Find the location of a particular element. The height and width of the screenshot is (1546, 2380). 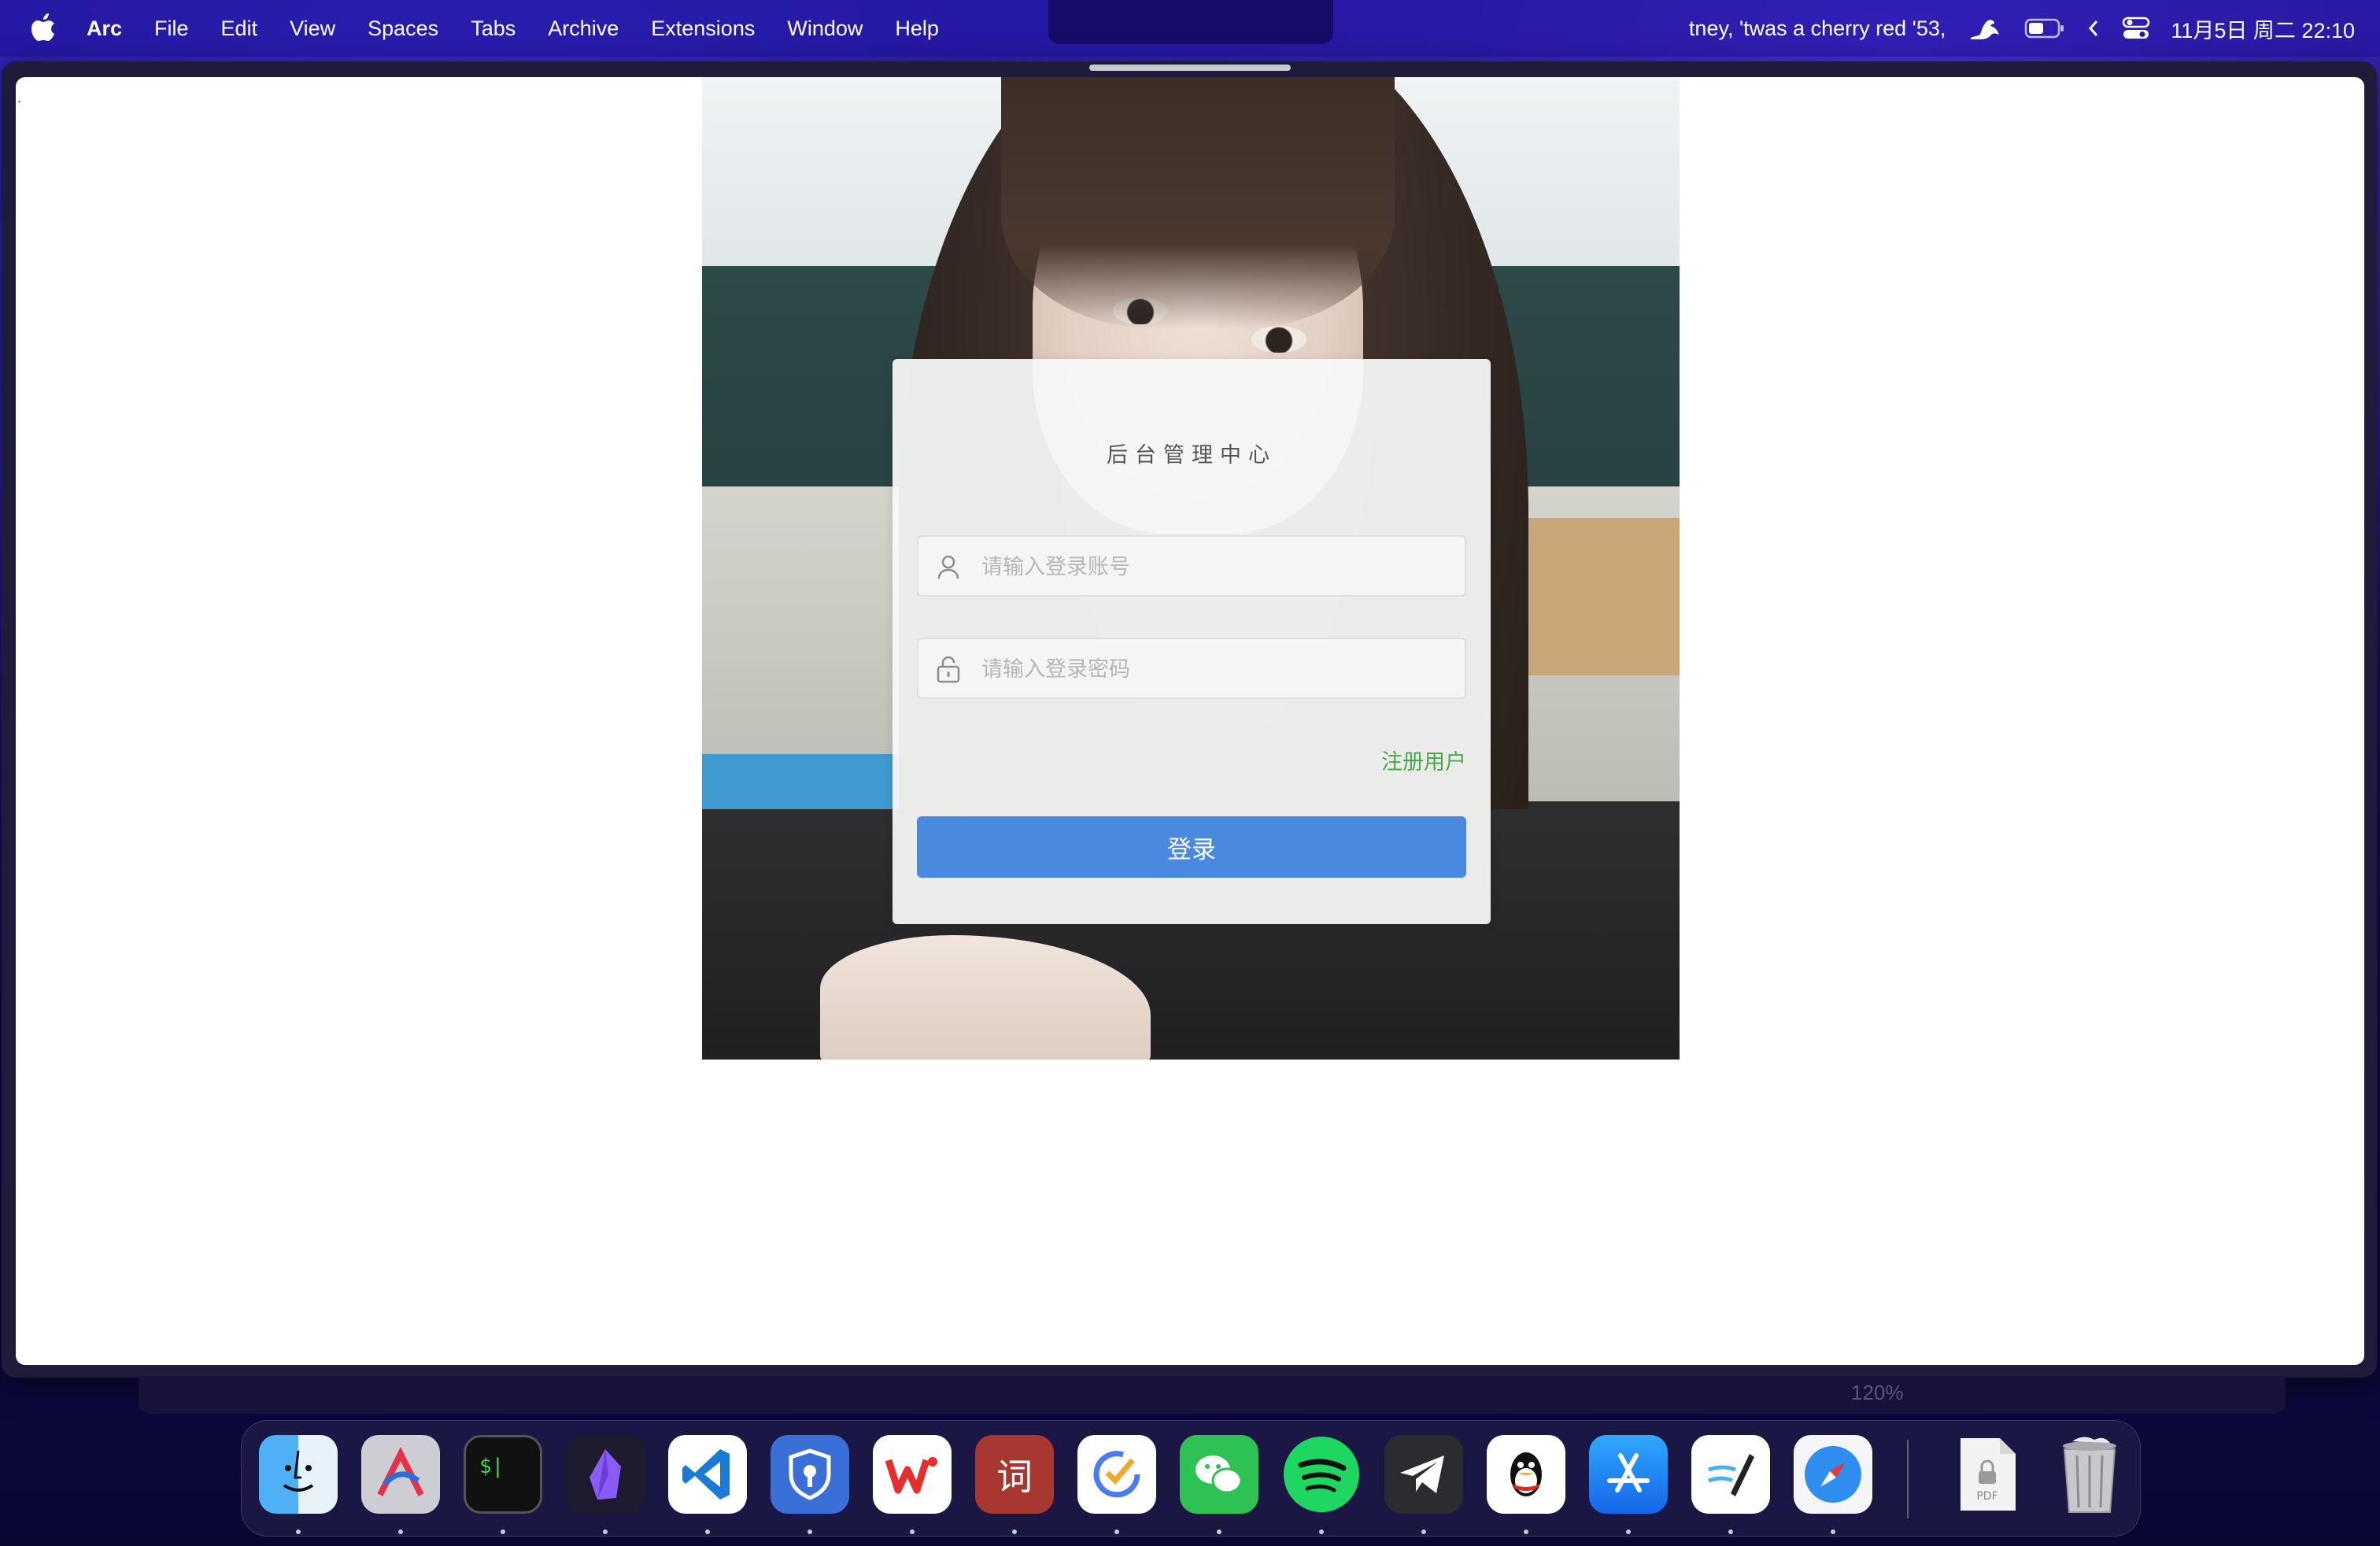

dock: $| 词 PDF is located at coordinates (1191, 1479).